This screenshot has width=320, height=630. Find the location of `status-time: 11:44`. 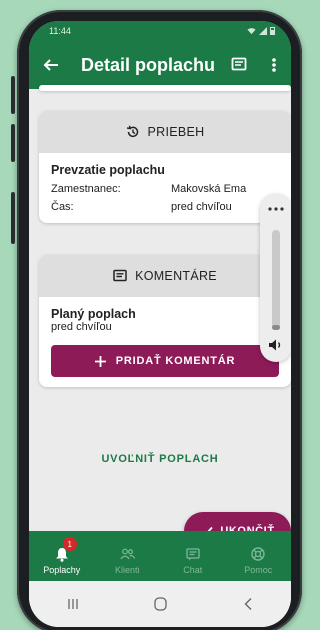

status-time: 11:44 is located at coordinates (60, 31).